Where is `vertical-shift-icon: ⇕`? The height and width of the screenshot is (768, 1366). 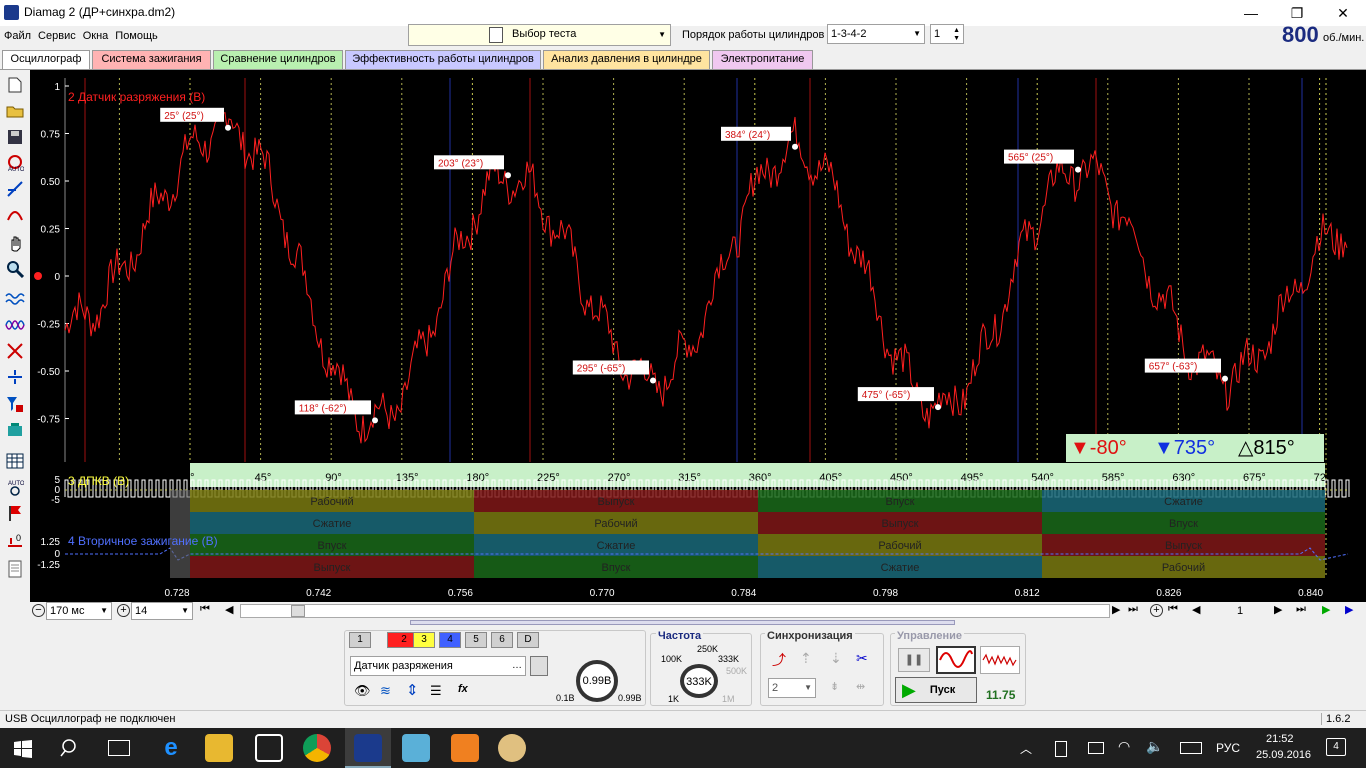
vertical-shift-icon: ⇕ is located at coordinates (412, 690).